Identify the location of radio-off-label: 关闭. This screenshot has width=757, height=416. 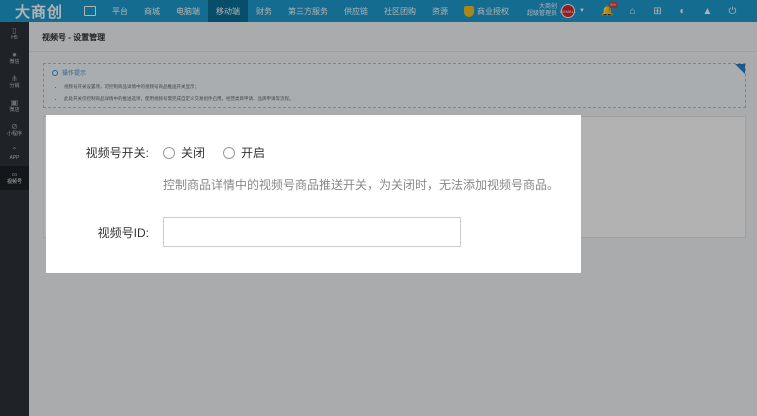
(193, 153).